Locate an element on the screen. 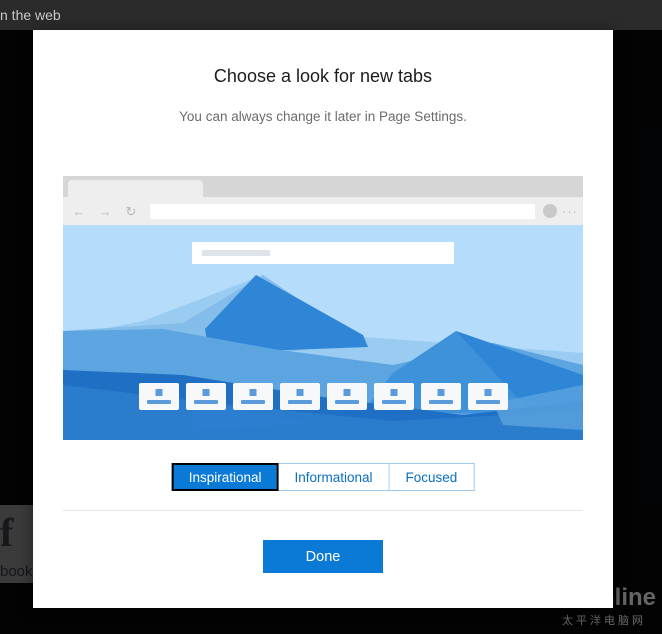  done-button: Done is located at coordinates (323, 556).